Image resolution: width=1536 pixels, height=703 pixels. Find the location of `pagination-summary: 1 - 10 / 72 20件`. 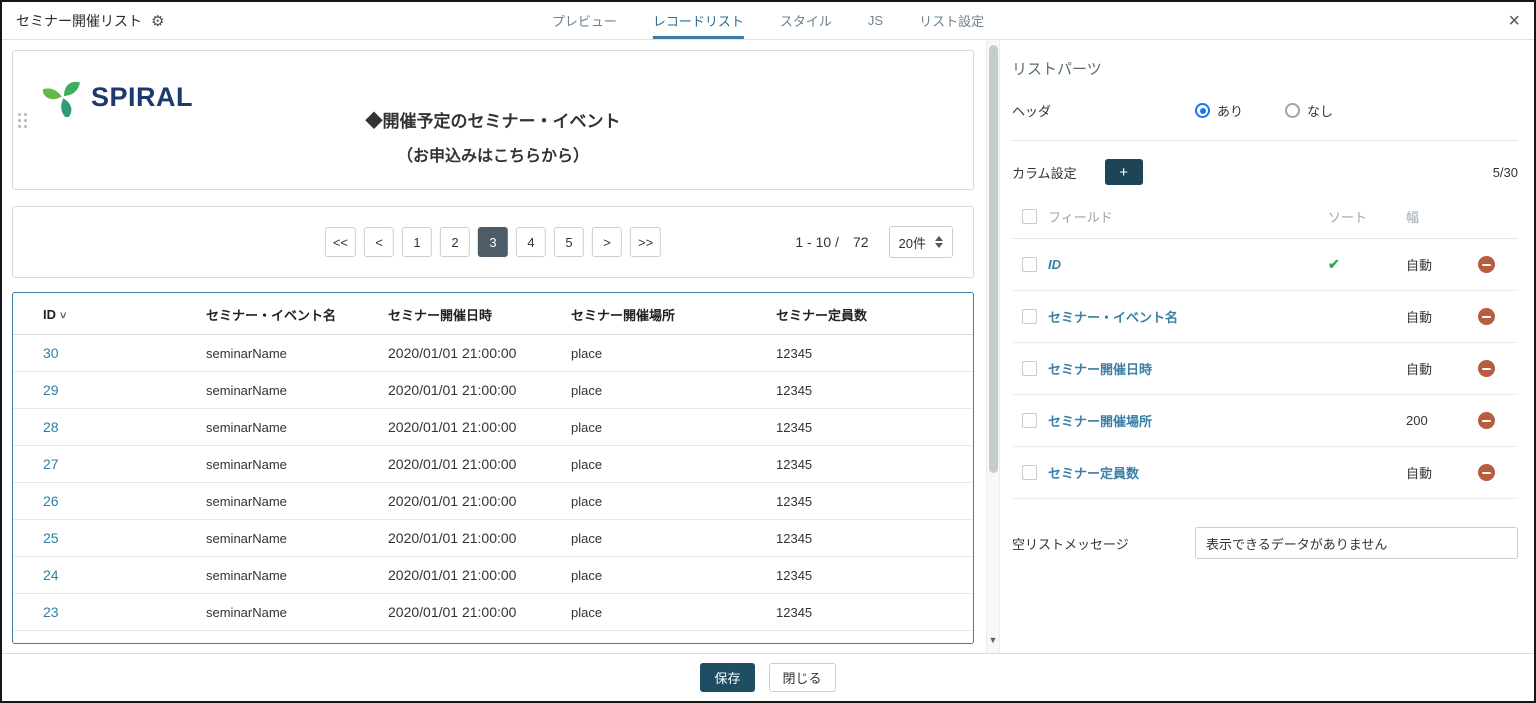

pagination-summary: 1 - 10 / 72 20件 is located at coordinates (874, 242).